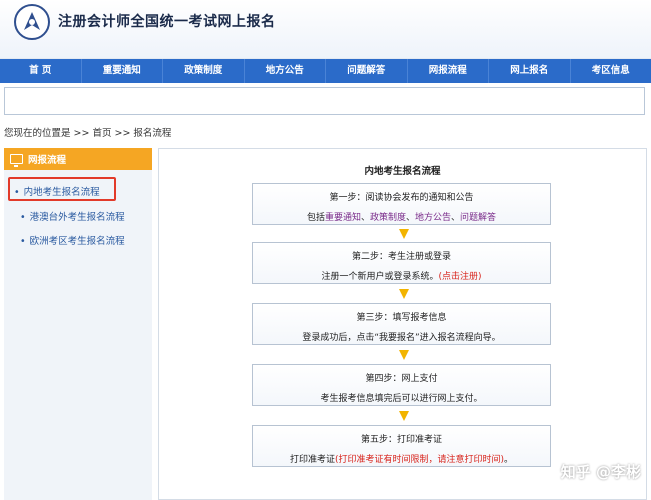  What do you see at coordinates (324, 101) in the screenshot?
I see `banner-box` at bounding box center [324, 101].